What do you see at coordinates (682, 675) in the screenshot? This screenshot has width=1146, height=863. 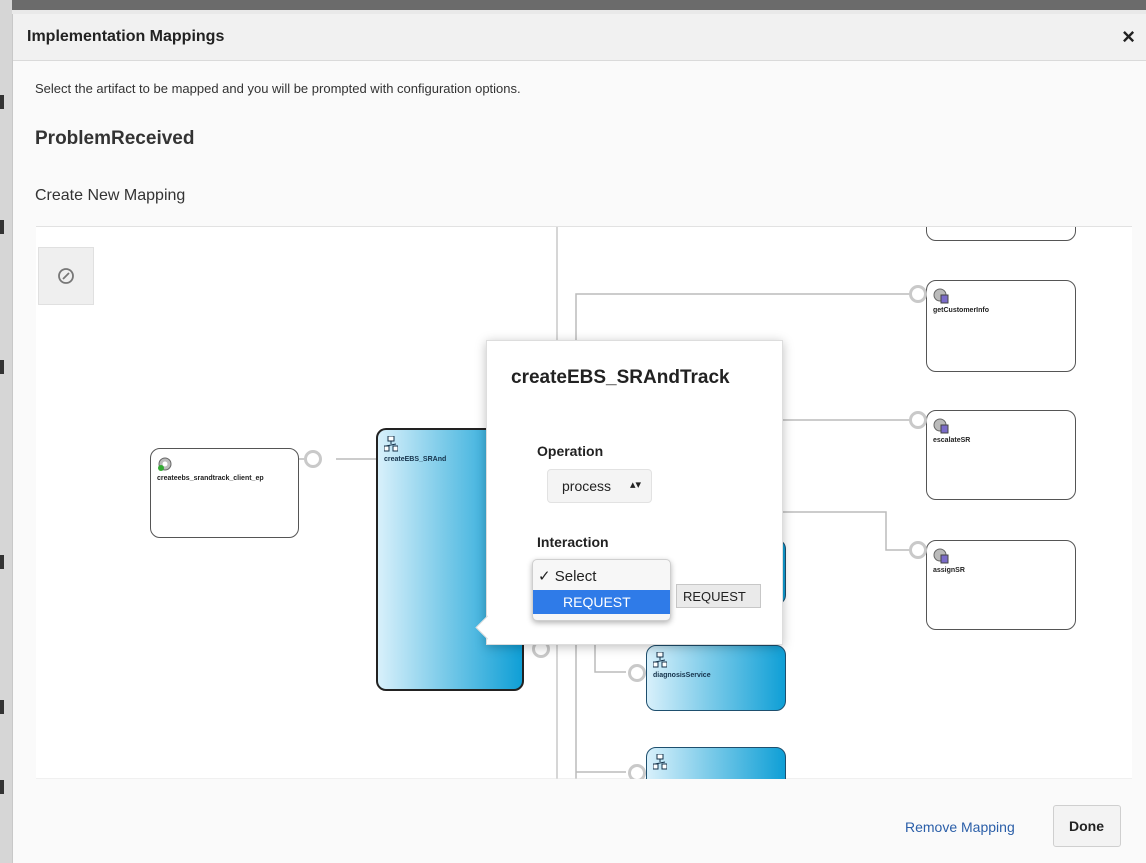 I see `node-label: diagnosisService` at bounding box center [682, 675].